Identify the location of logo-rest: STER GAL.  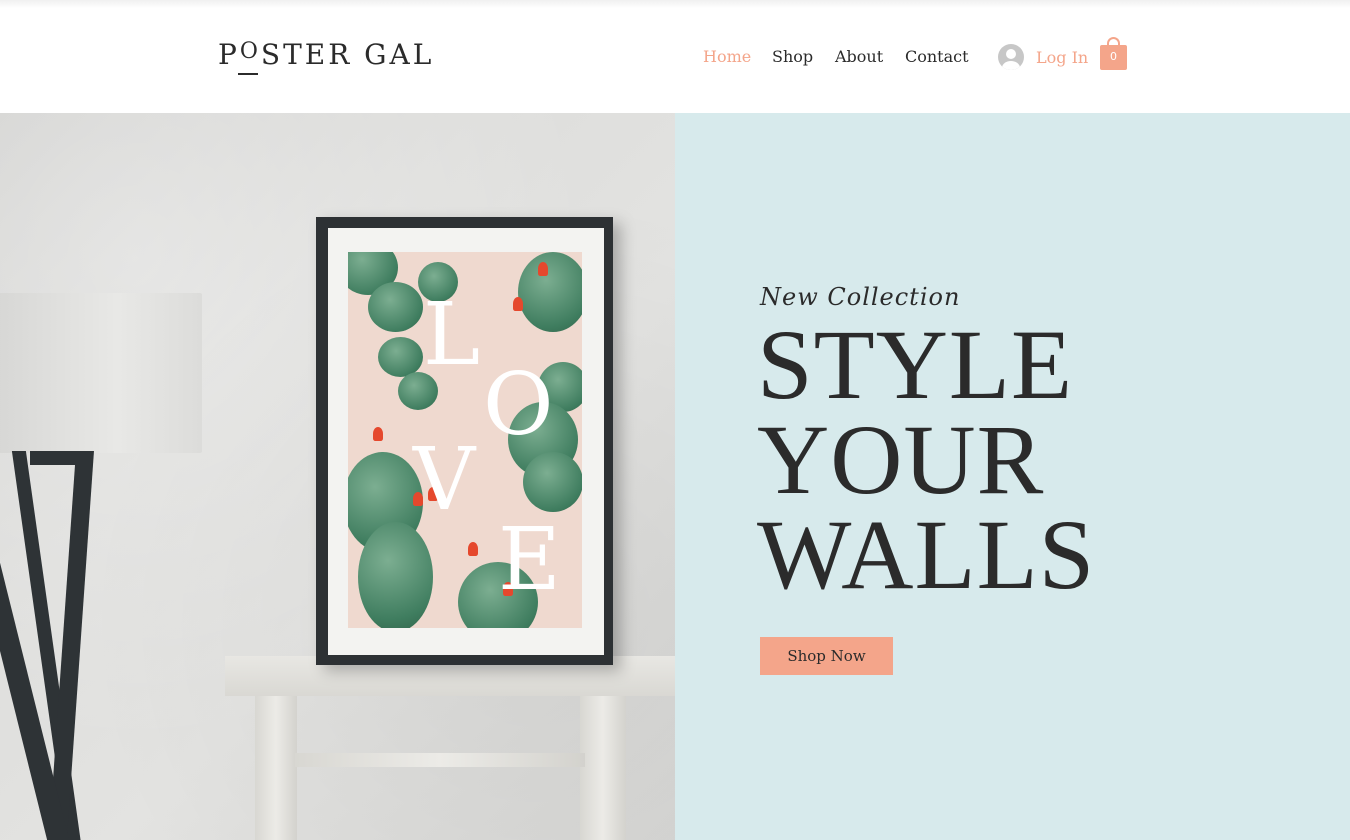
(347, 54).